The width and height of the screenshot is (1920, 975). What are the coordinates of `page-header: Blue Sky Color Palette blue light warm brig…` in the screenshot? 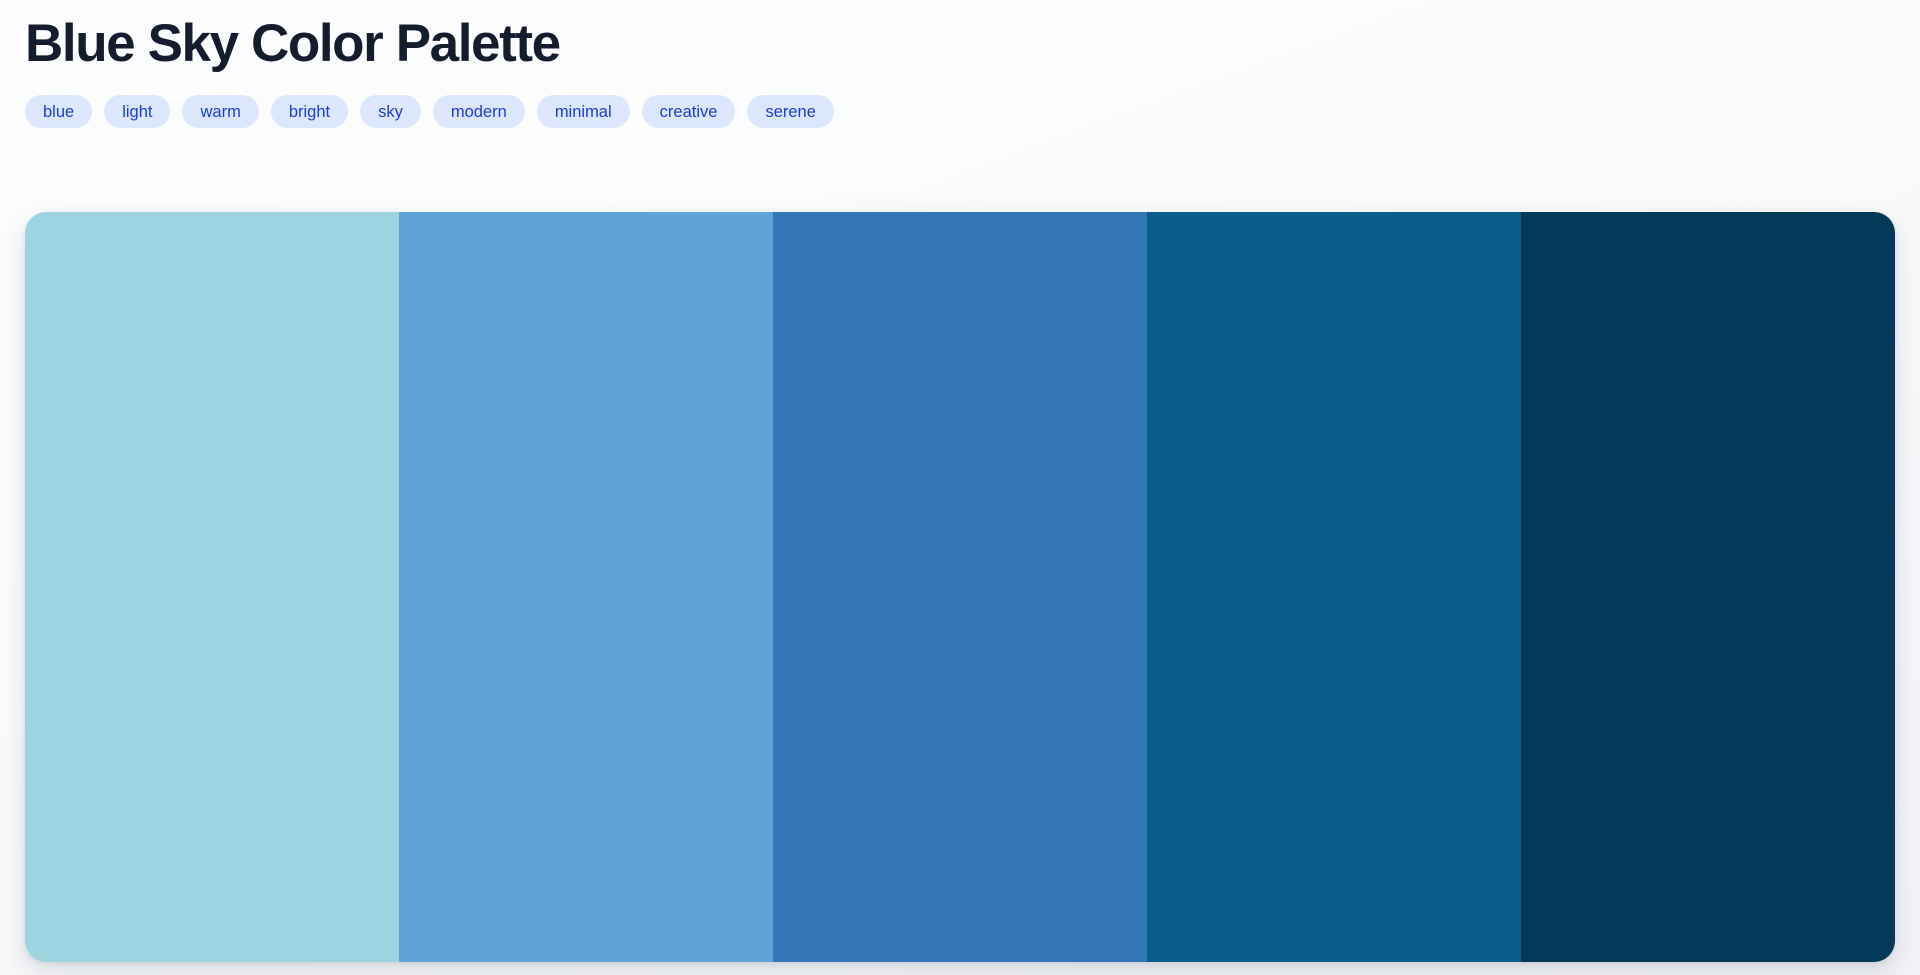 It's located at (960, 71).